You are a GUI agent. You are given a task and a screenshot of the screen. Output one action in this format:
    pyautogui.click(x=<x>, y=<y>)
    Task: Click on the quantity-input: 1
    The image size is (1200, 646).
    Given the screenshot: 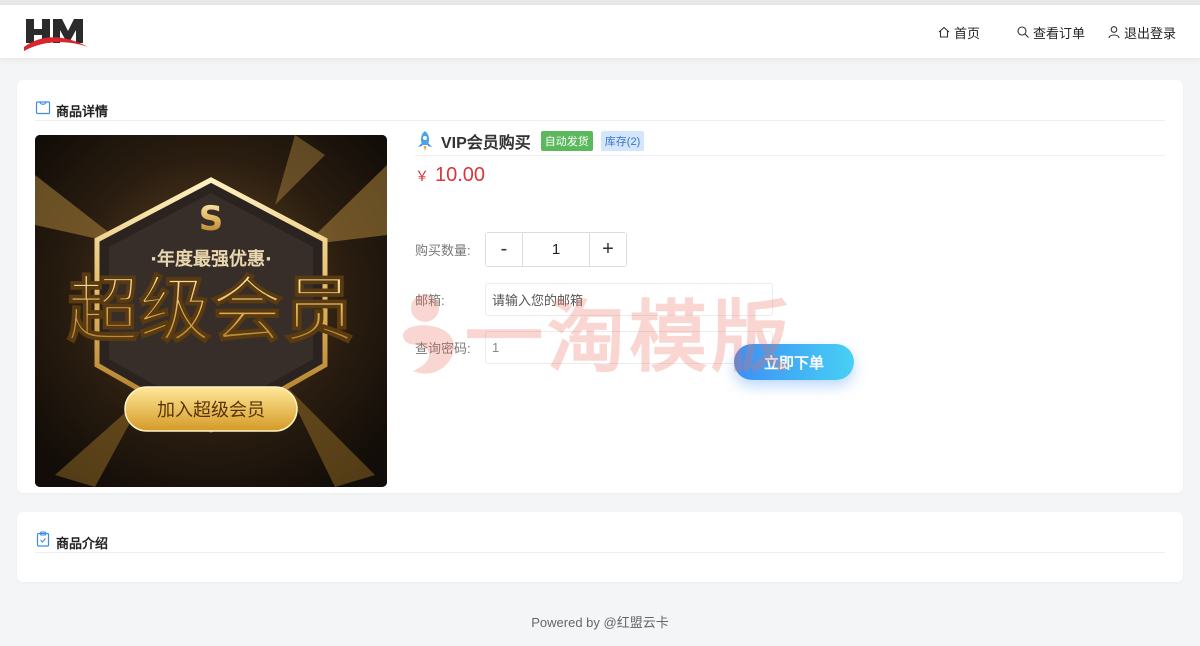 What is the action you would take?
    pyautogui.click(x=556, y=249)
    